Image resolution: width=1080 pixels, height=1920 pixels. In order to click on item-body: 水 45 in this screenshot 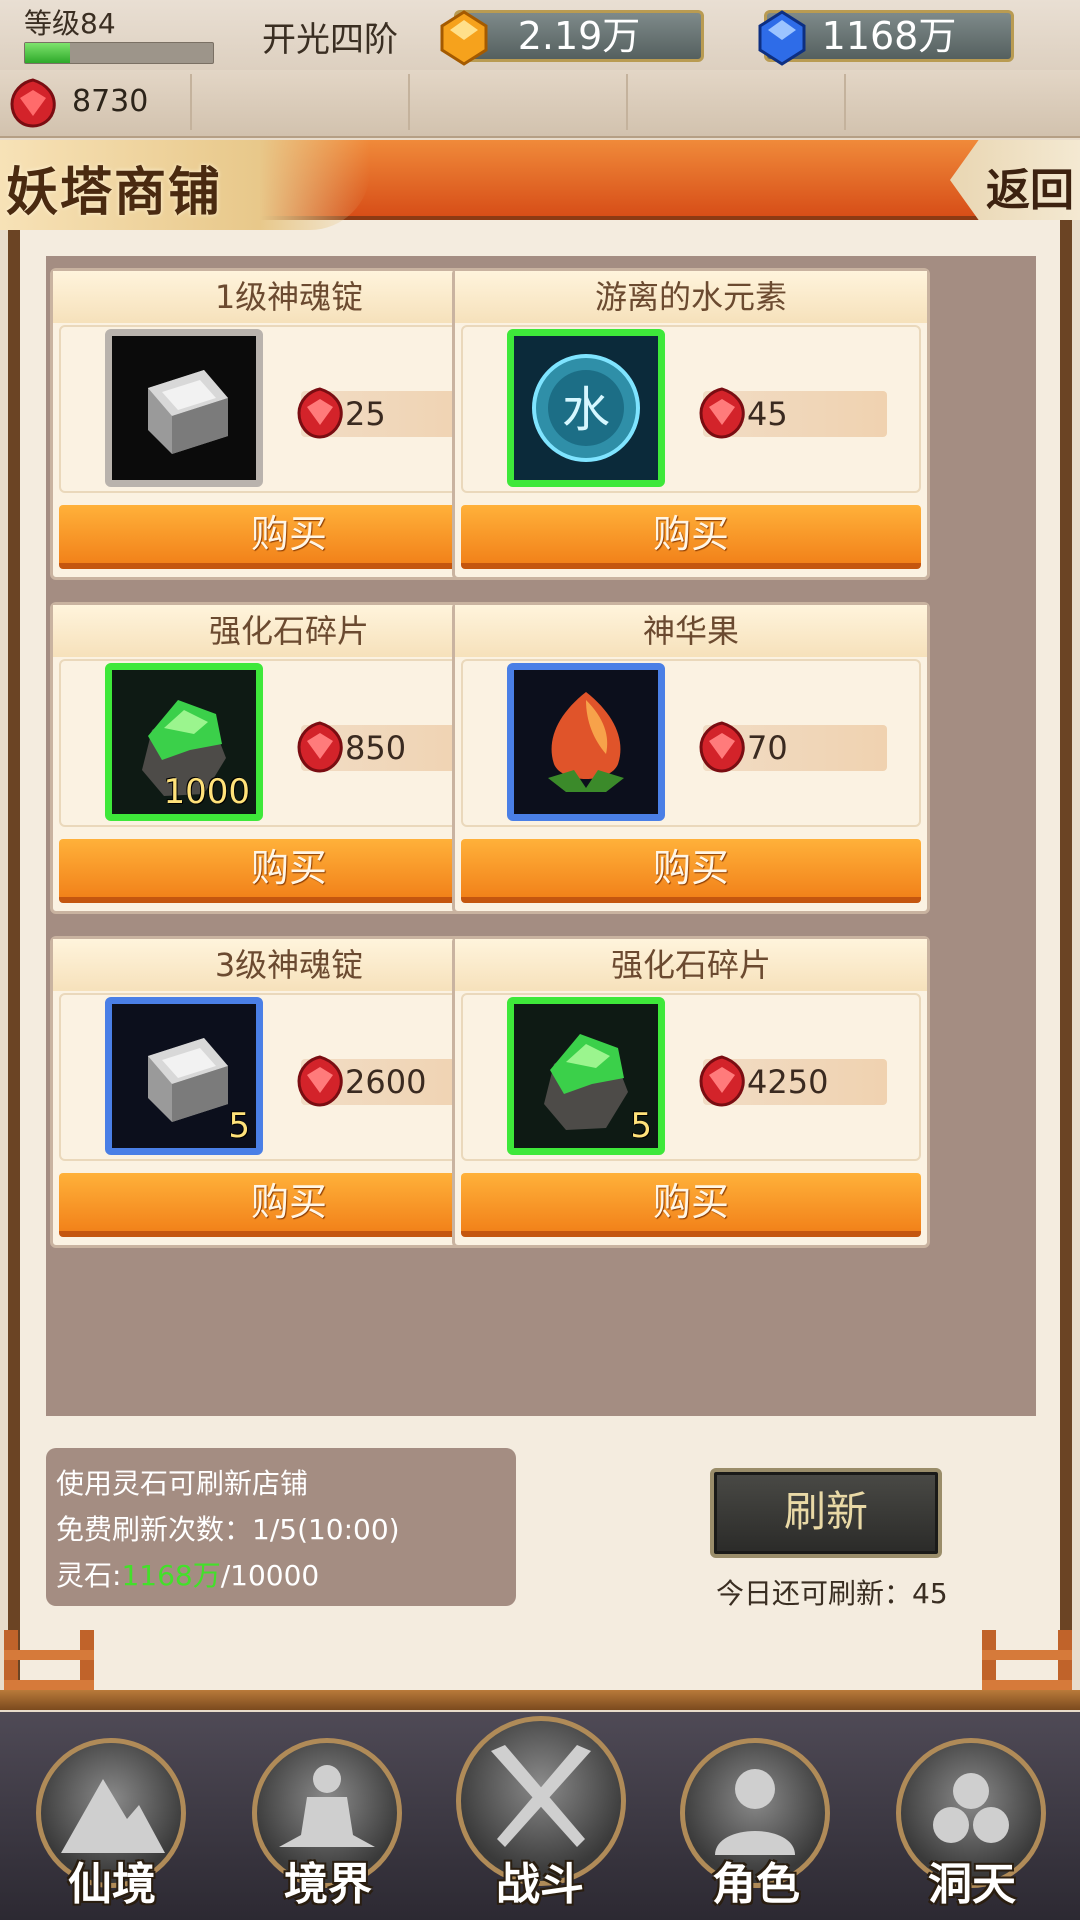, I will do `click(691, 409)`.